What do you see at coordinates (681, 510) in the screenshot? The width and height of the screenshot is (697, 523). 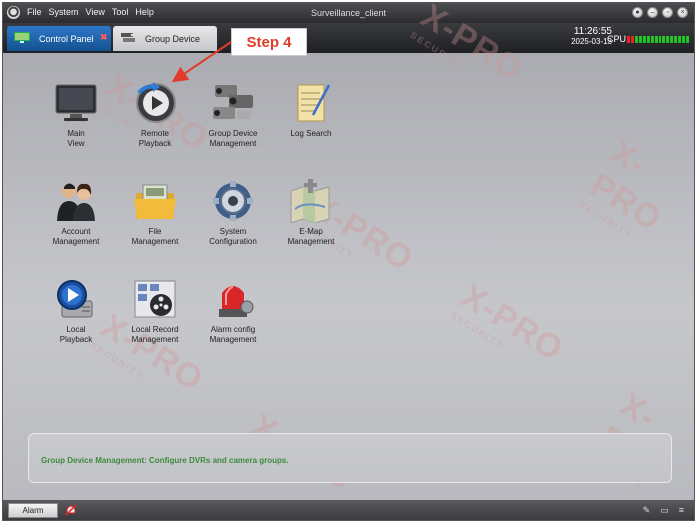 I see `collapse-icon: ≡` at bounding box center [681, 510].